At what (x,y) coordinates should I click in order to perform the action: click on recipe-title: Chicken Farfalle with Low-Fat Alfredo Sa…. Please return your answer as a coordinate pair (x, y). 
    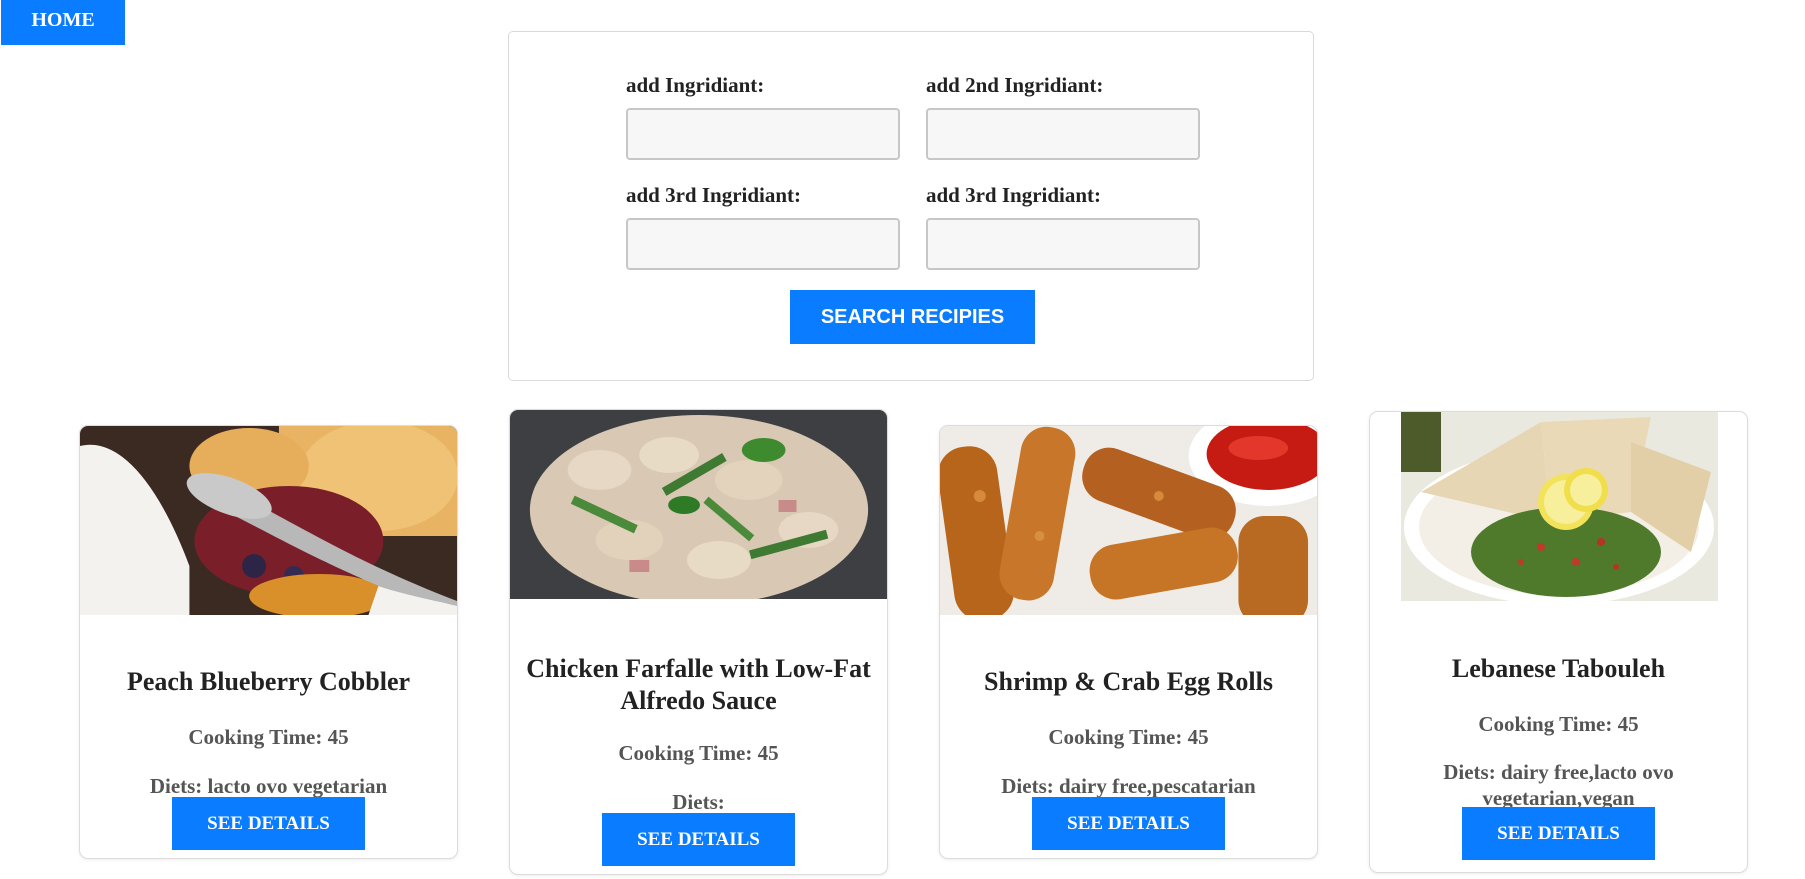
    Looking at the image, I should click on (698, 684).